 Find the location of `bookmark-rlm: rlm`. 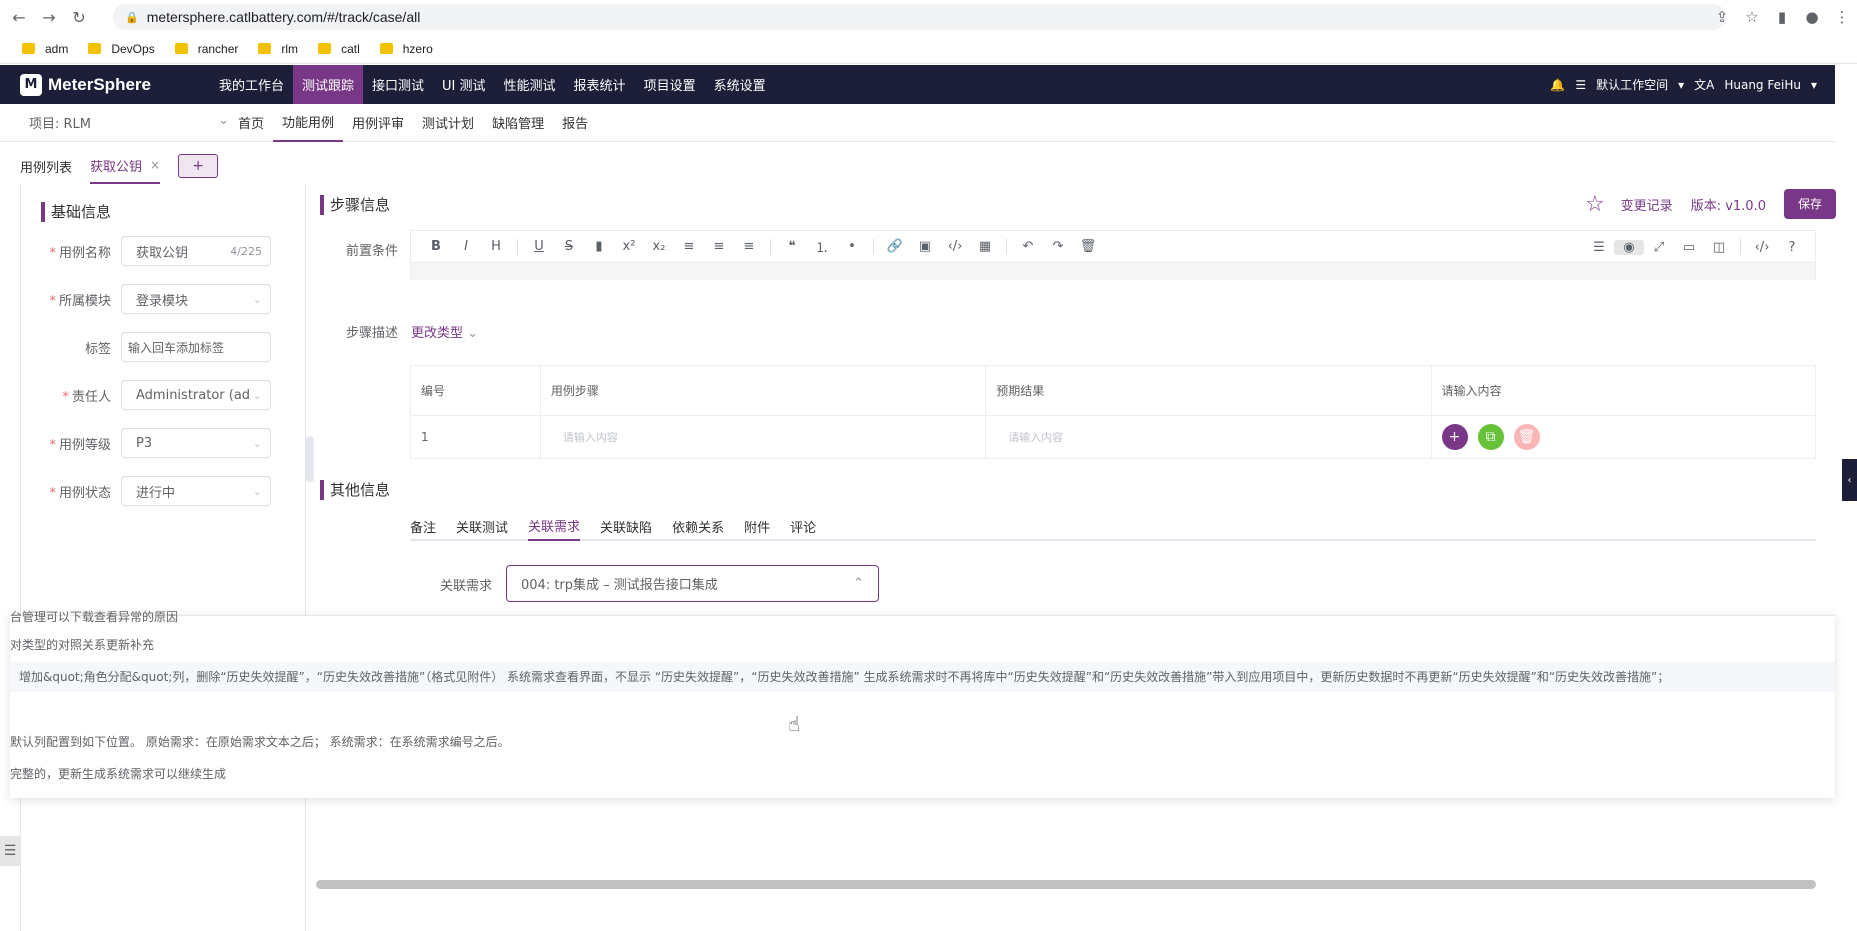

bookmark-rlm: rlm is located at coordinates (278, 49).